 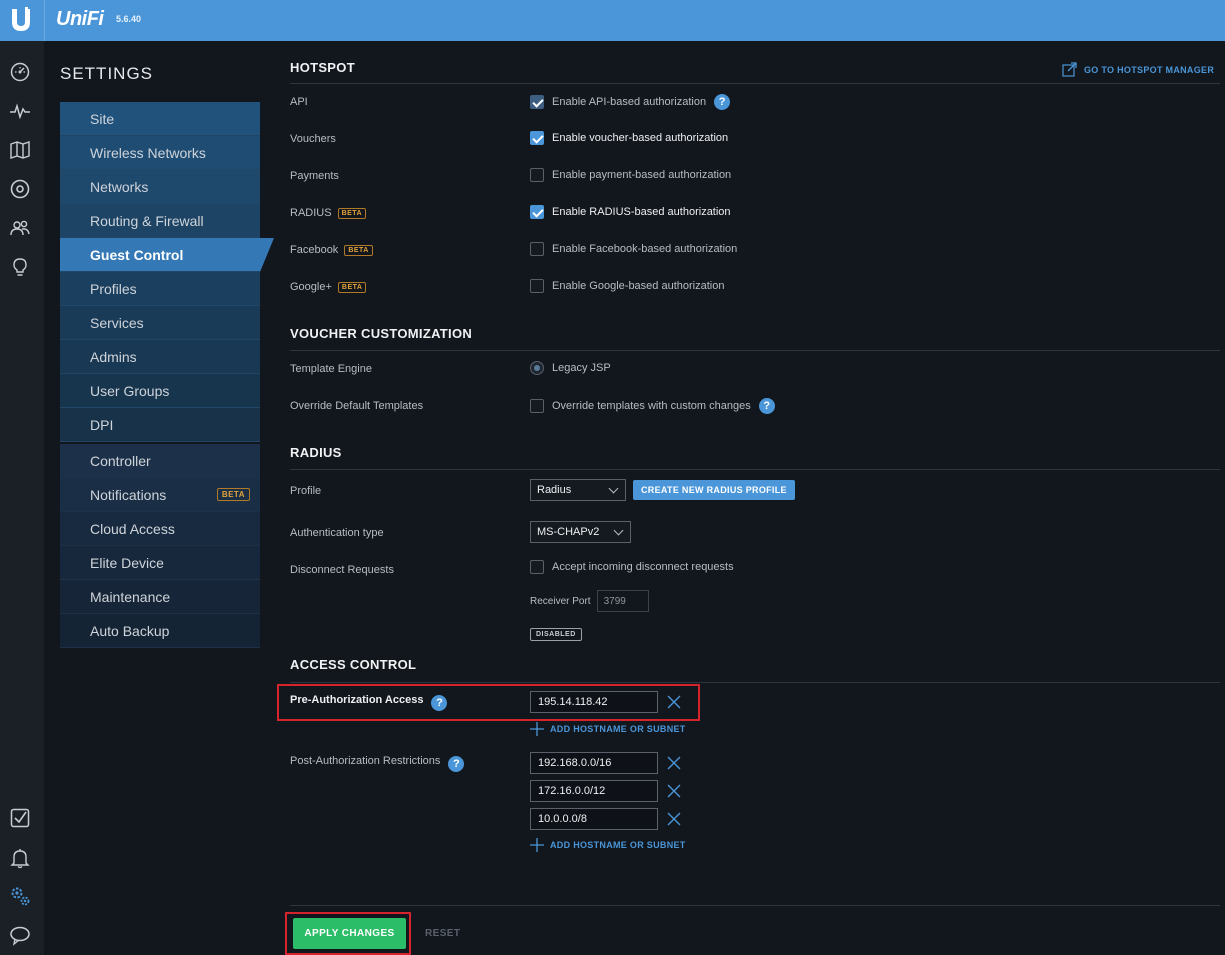 I want to click on voucher-auth-control: Enable voucher-based authorization, so click(x=629, y=138).